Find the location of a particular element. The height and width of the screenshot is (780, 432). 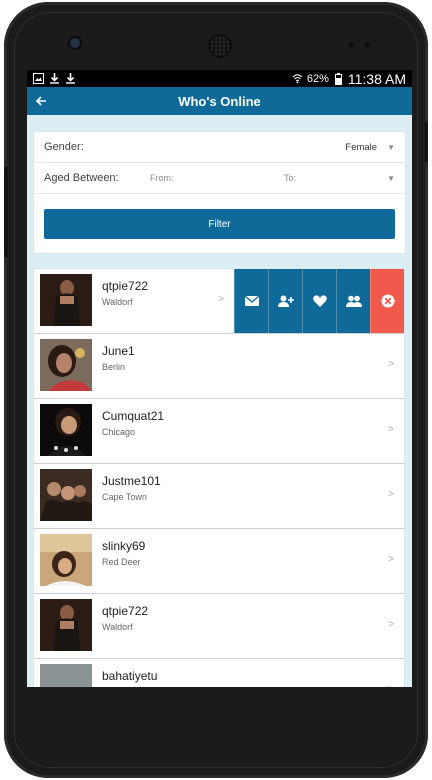

battery-percent: 62% is located at coordinates (317, 78).